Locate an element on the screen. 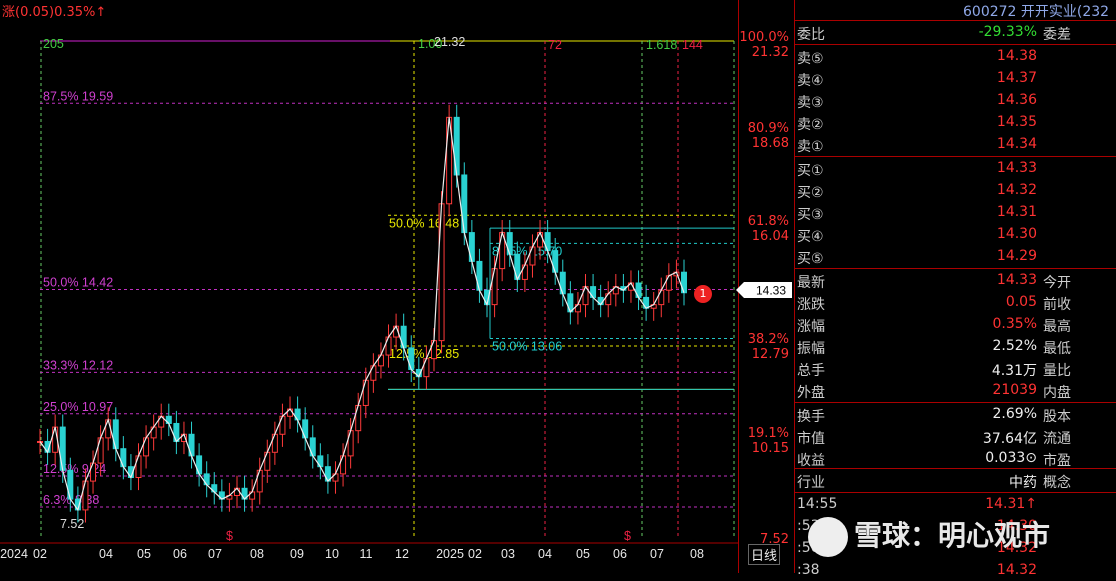  quote-label: 换手 is located at coordinates (811, 417).